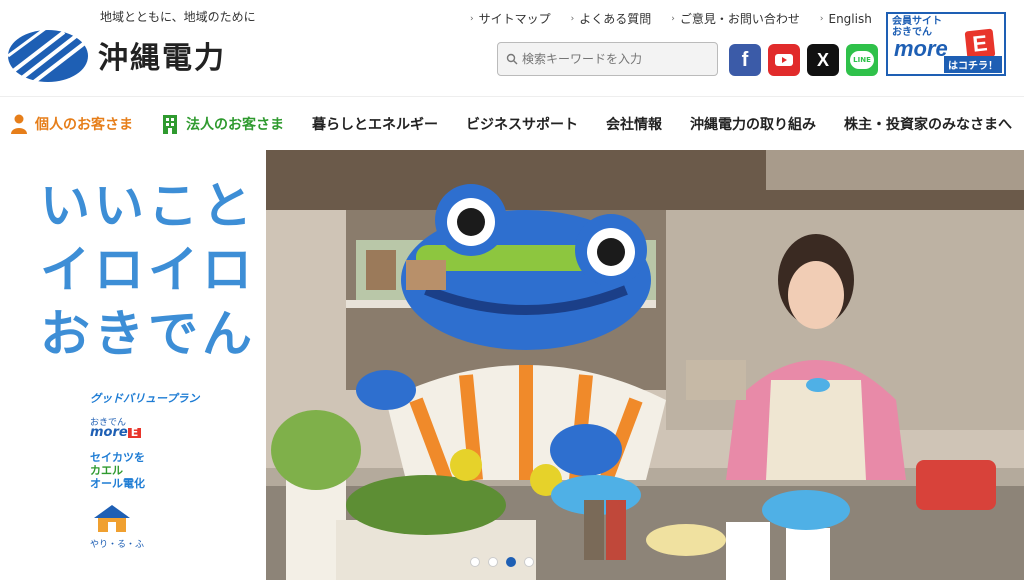  I want to click on banner-more-logo: more, so click(921, 48).